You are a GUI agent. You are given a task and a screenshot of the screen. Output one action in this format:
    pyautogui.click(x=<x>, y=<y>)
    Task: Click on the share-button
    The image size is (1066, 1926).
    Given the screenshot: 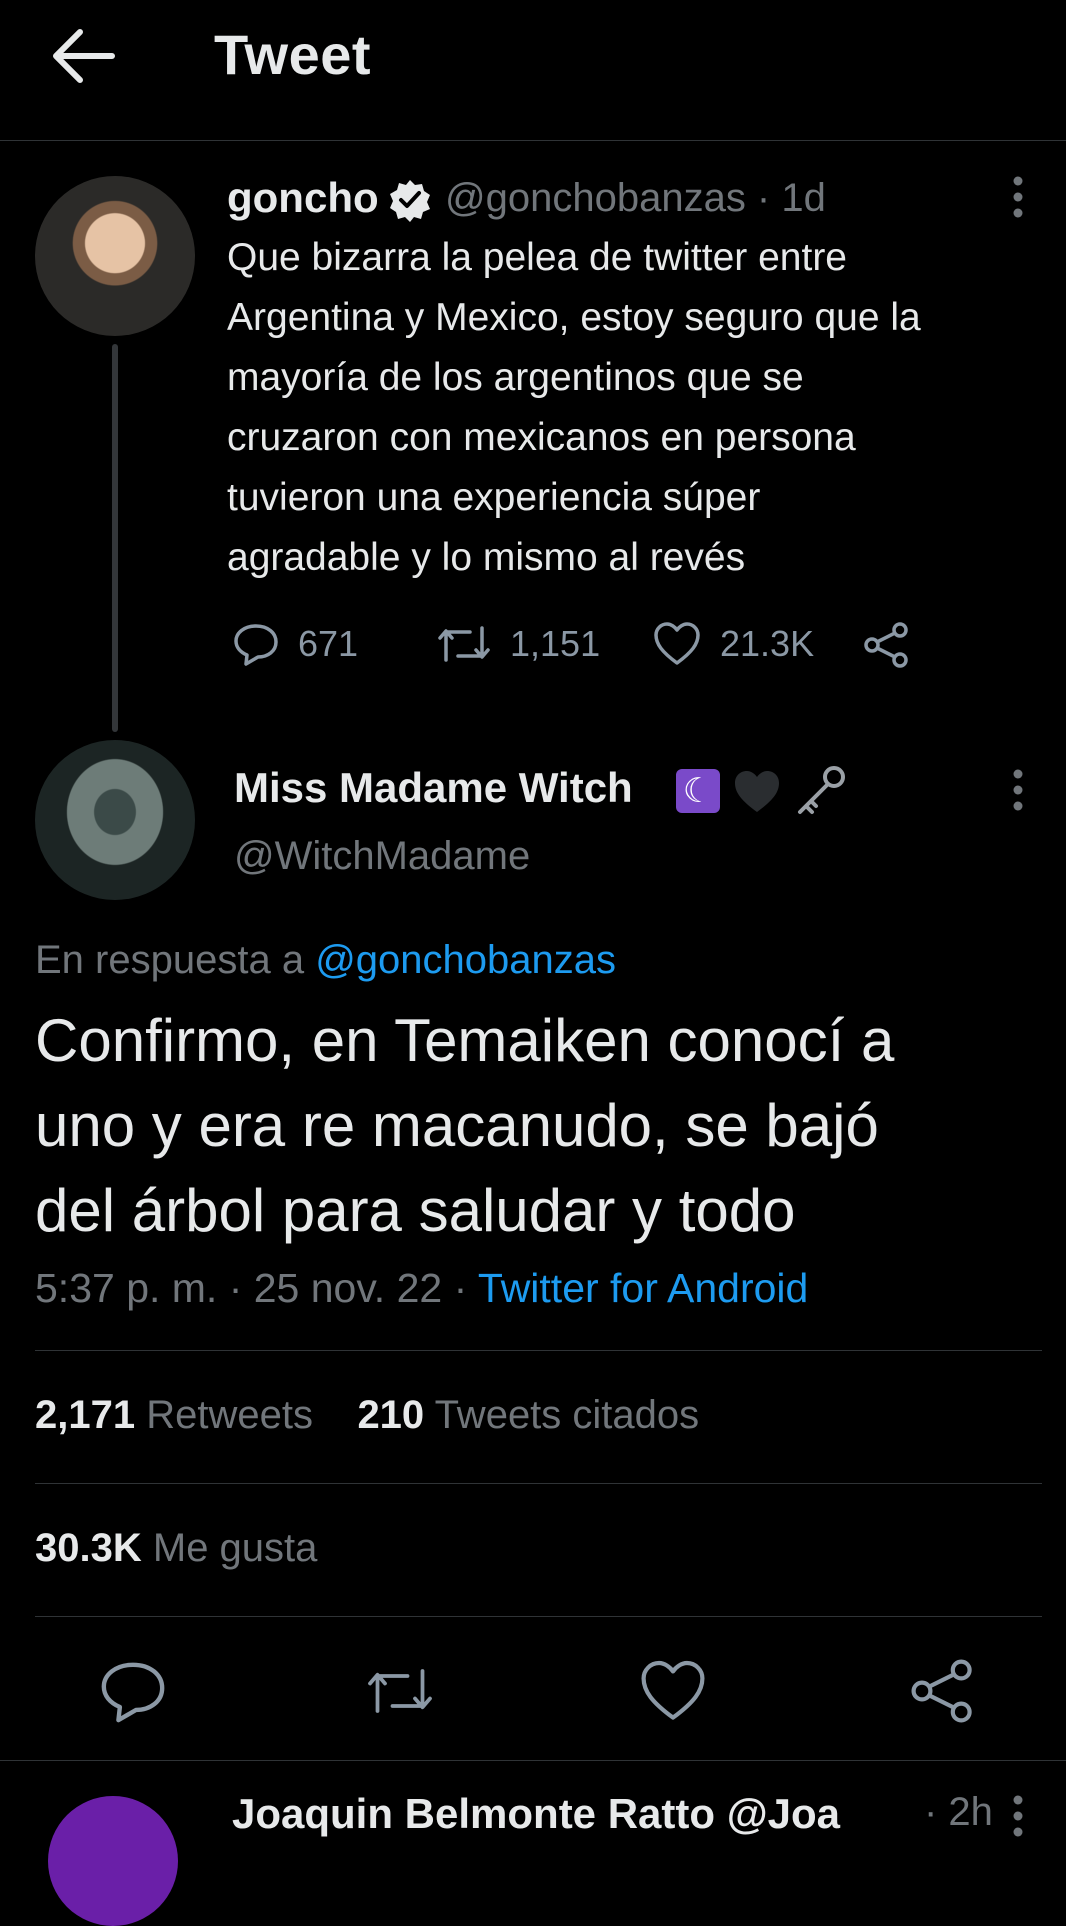 What is the action you would take?
    pyautogui.click(x=887, y=645)
    